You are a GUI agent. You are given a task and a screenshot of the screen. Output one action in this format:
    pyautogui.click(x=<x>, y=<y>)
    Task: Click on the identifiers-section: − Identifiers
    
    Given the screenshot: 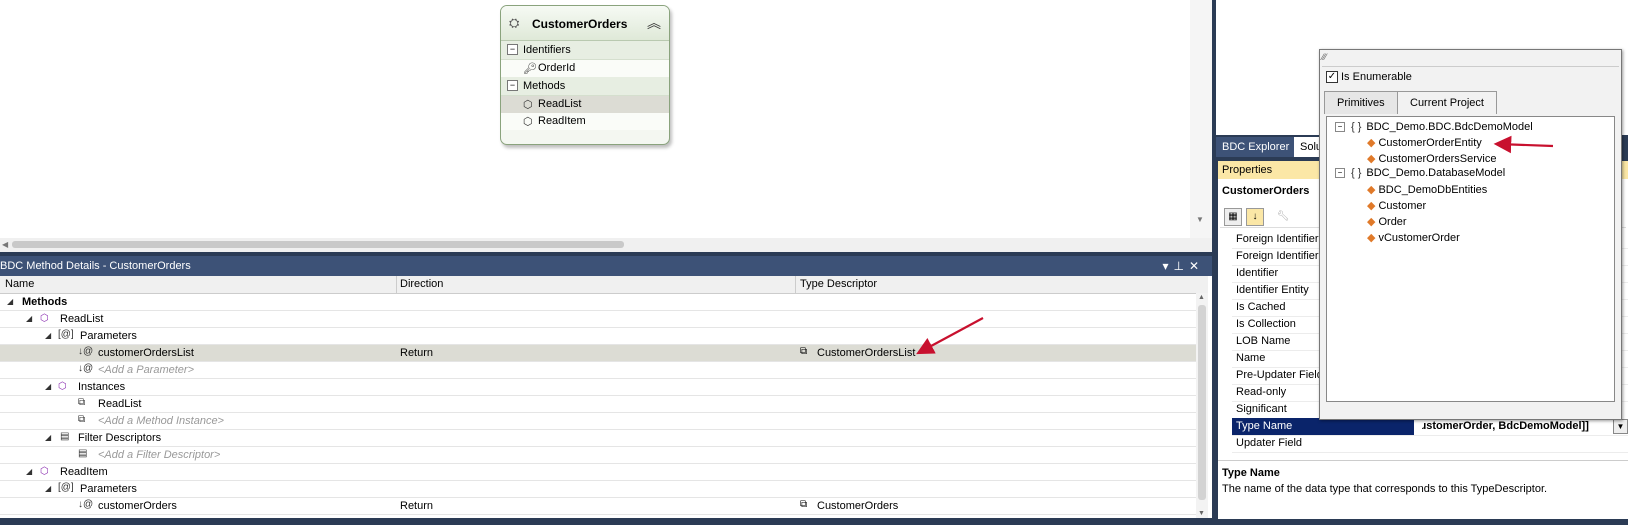 What is the action you would take?
    pyautogui.click(x=585, y=50)
    